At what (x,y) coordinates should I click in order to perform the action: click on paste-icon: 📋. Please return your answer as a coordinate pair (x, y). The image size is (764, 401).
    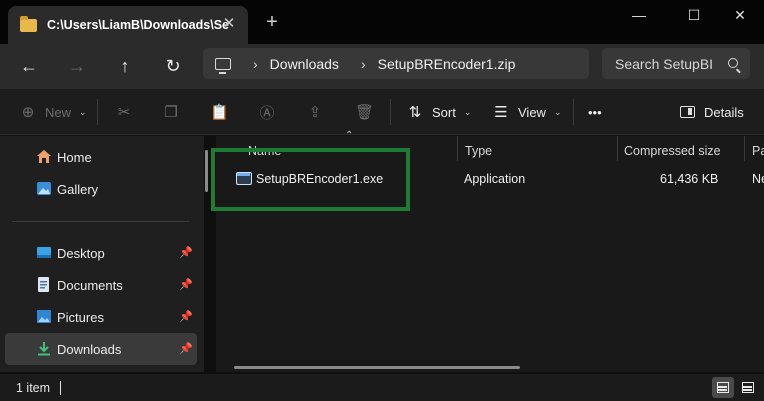
    Looking at the image, I should click on (219, 112).